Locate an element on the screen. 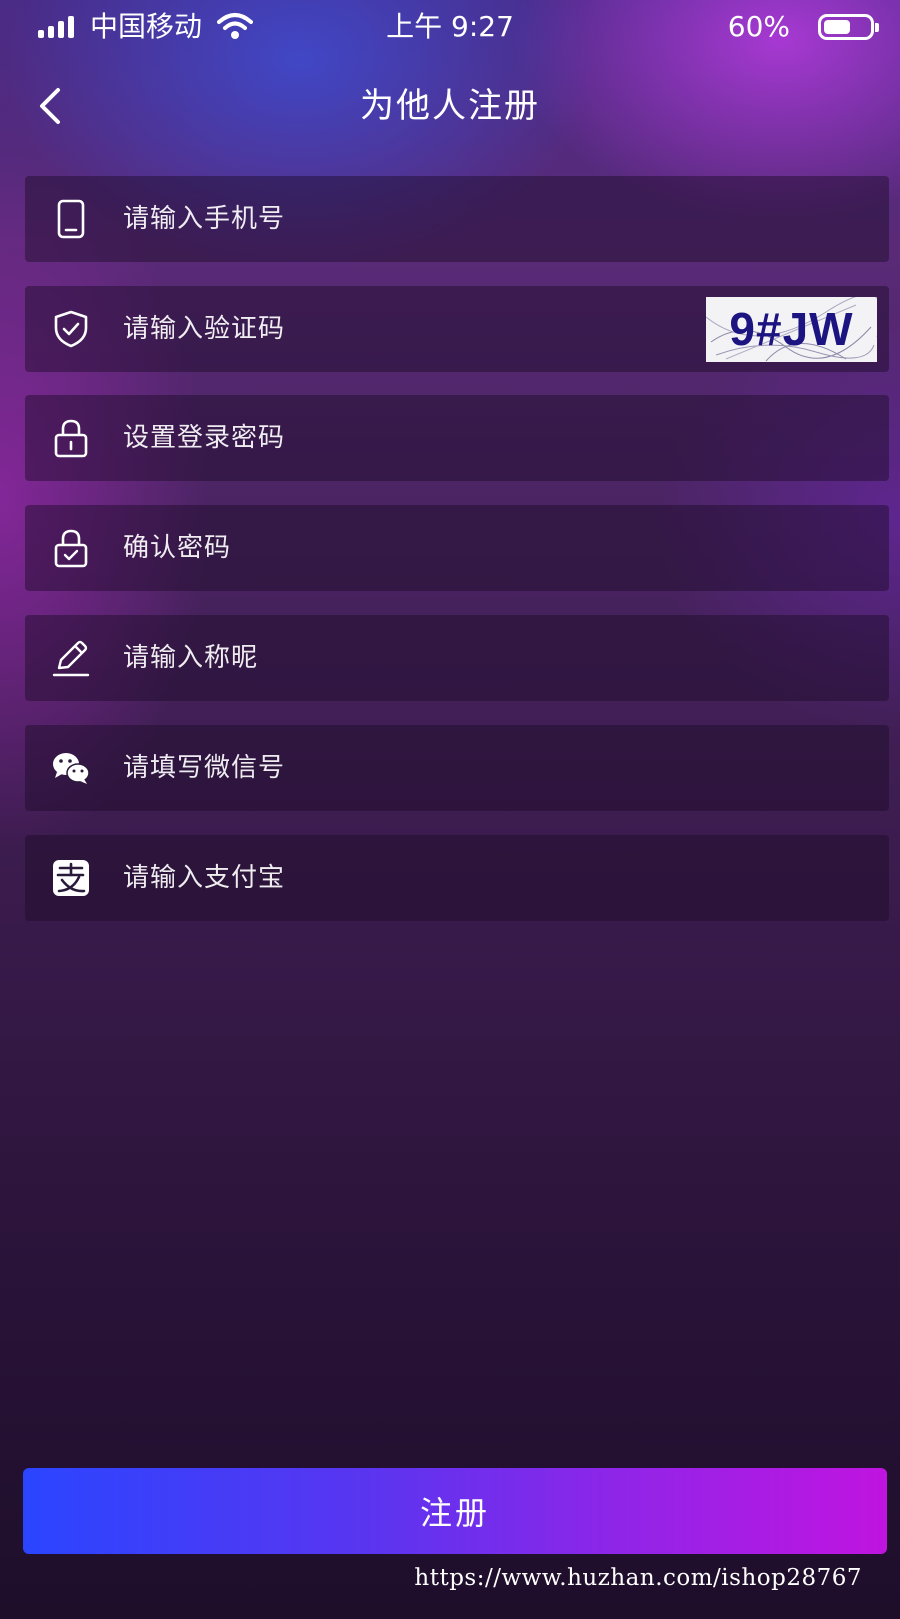 This screenshot has width=900, height=1619. captcha-image: 9#JW is located at coordinates (791, 329).